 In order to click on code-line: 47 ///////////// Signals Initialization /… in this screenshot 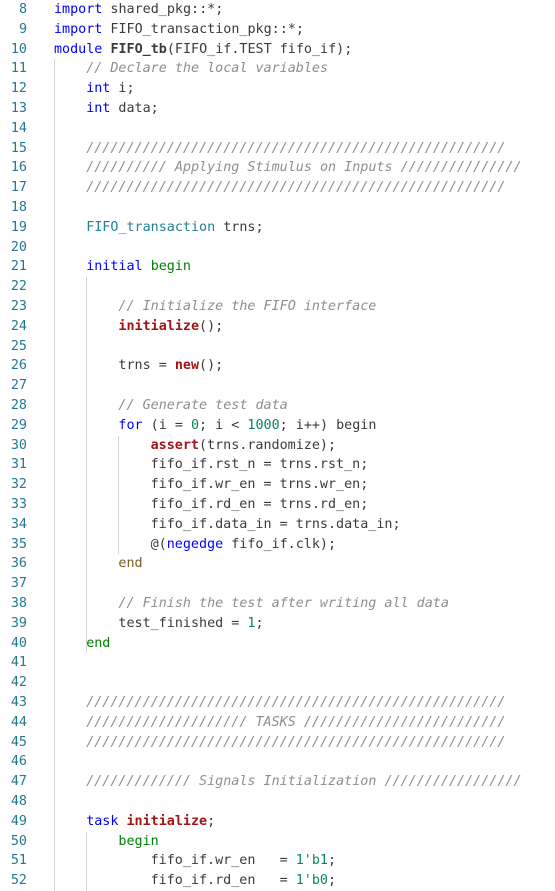, I will do `click(277, 782)`.